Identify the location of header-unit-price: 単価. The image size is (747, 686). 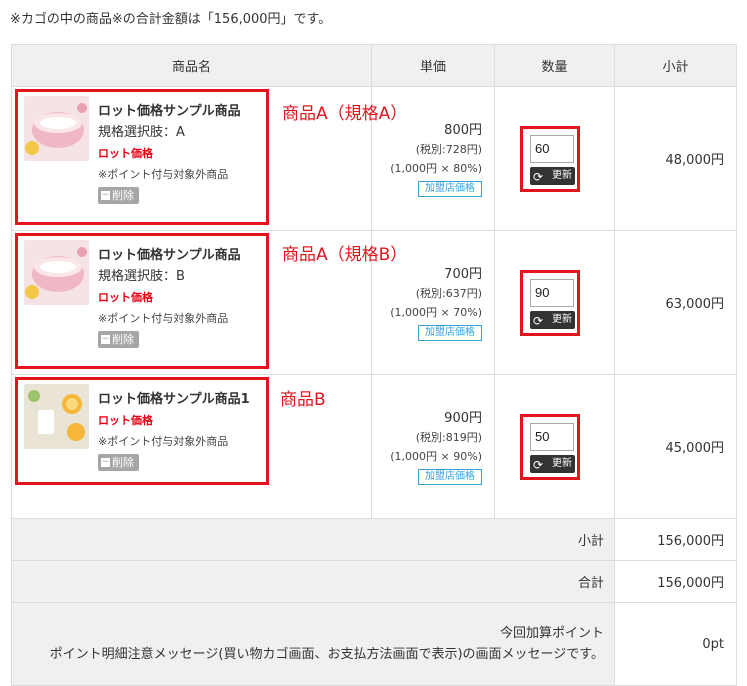
(433, 65).